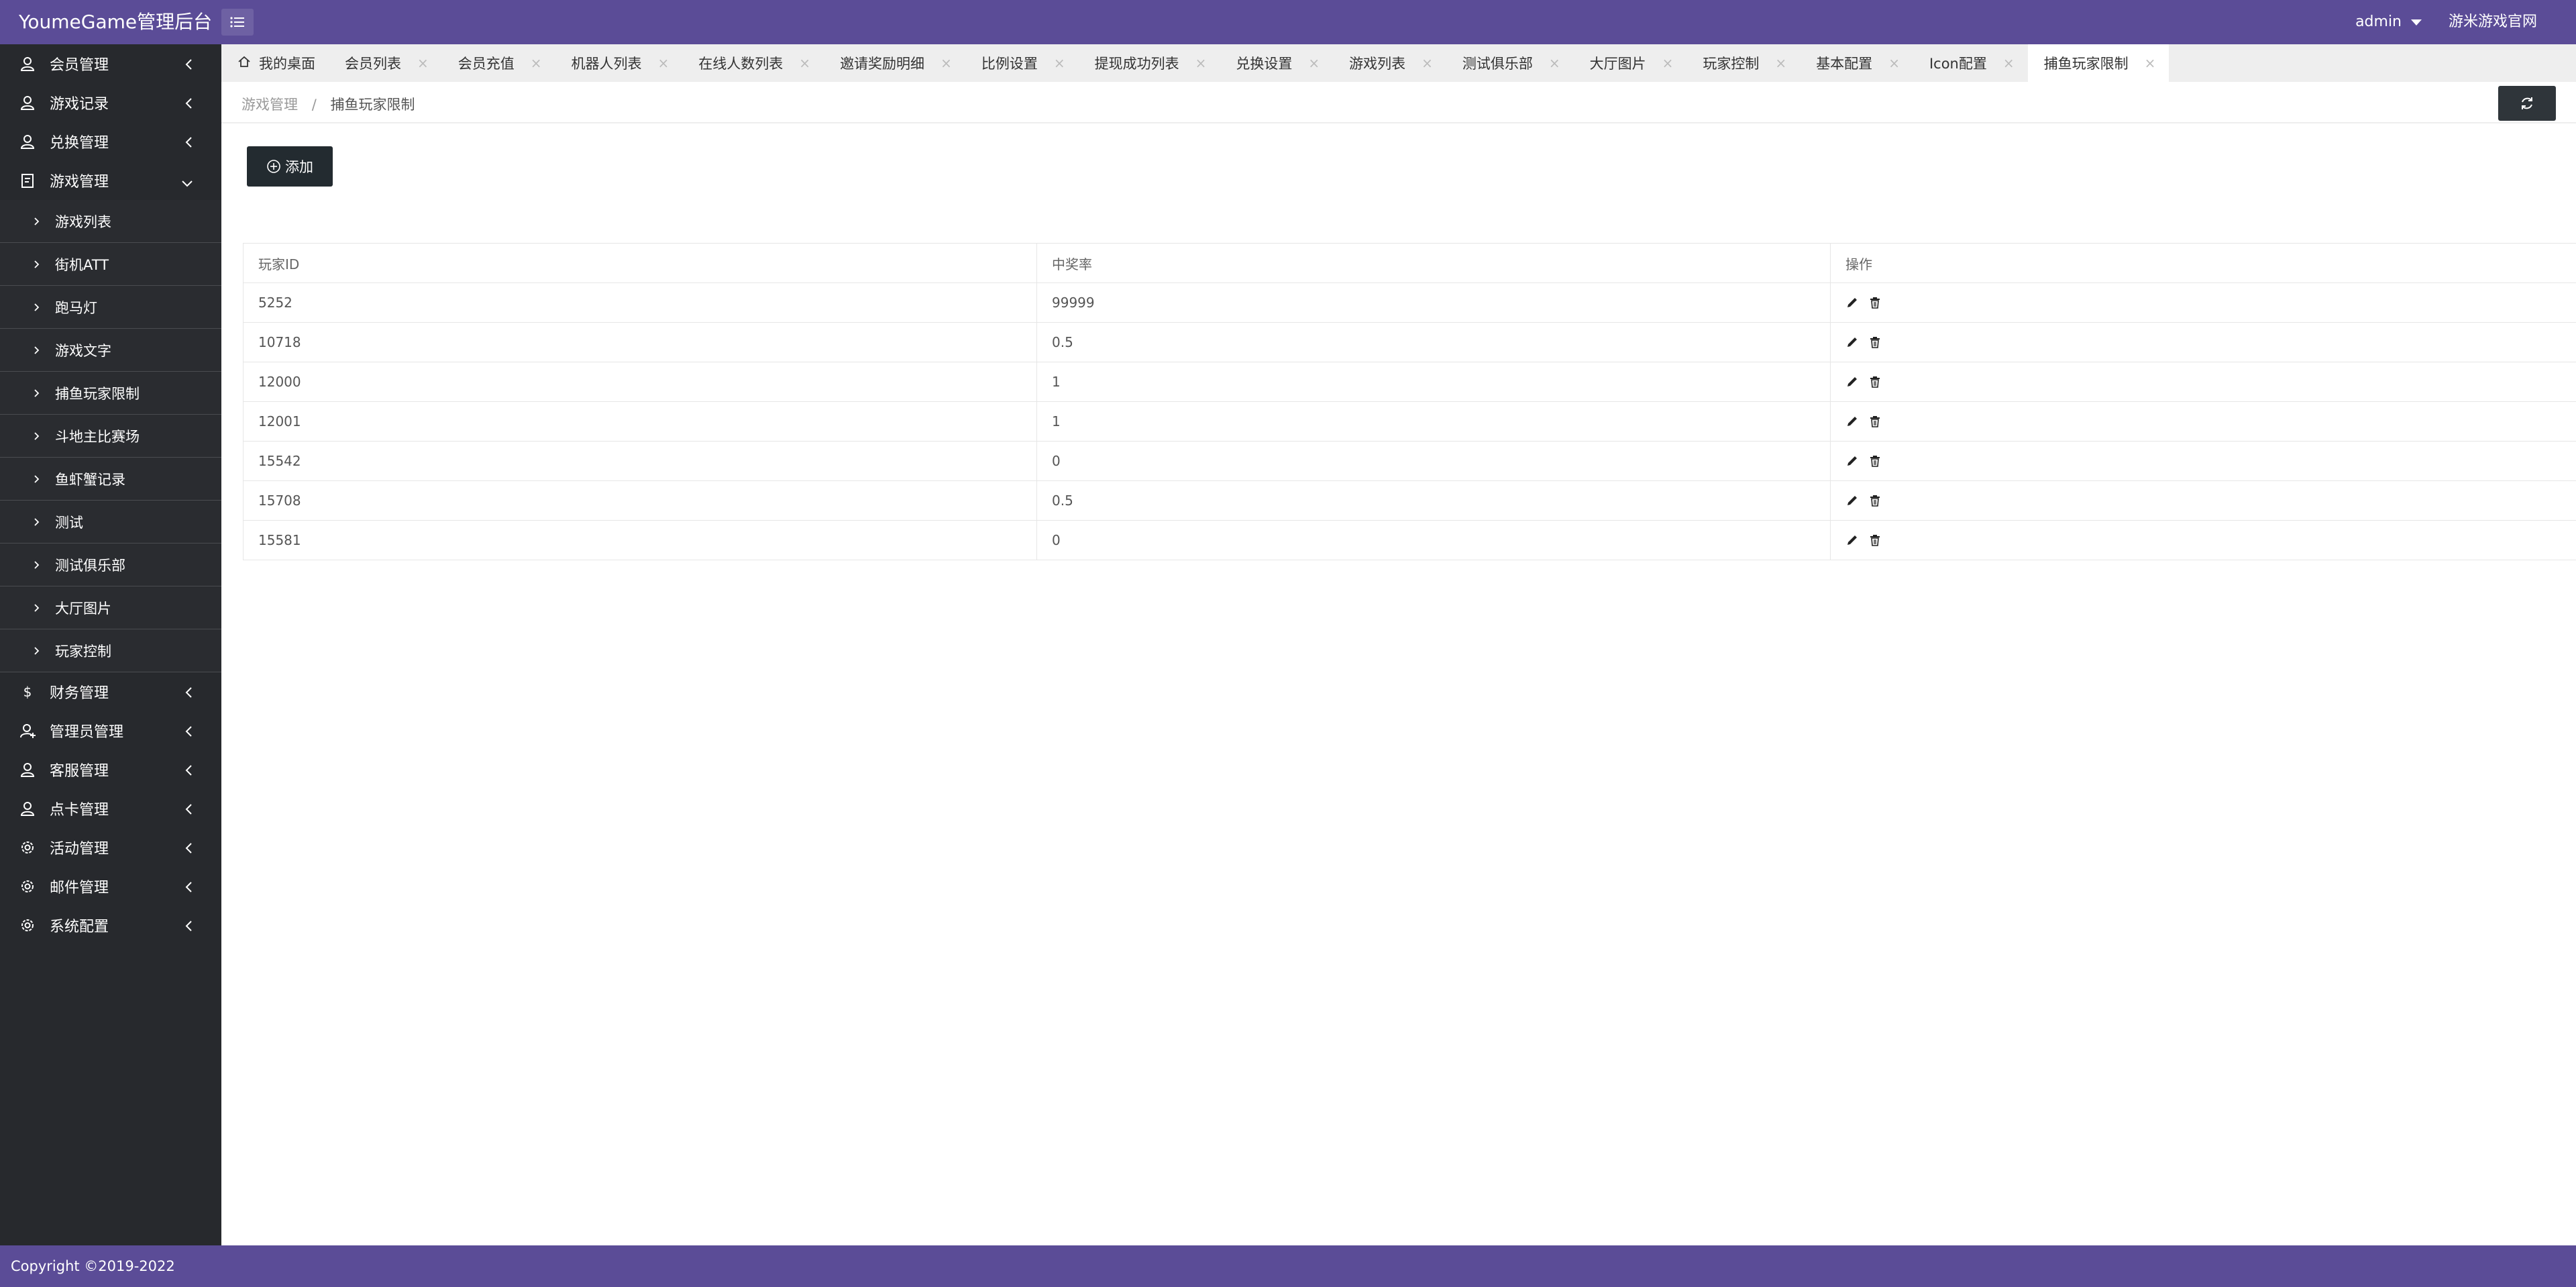 The image size is (2576, 1287). What do you see at coordinates (1409, 461) in the screenshot?
I see `table-row: 15542 0` at bounding box center [1409, 461].